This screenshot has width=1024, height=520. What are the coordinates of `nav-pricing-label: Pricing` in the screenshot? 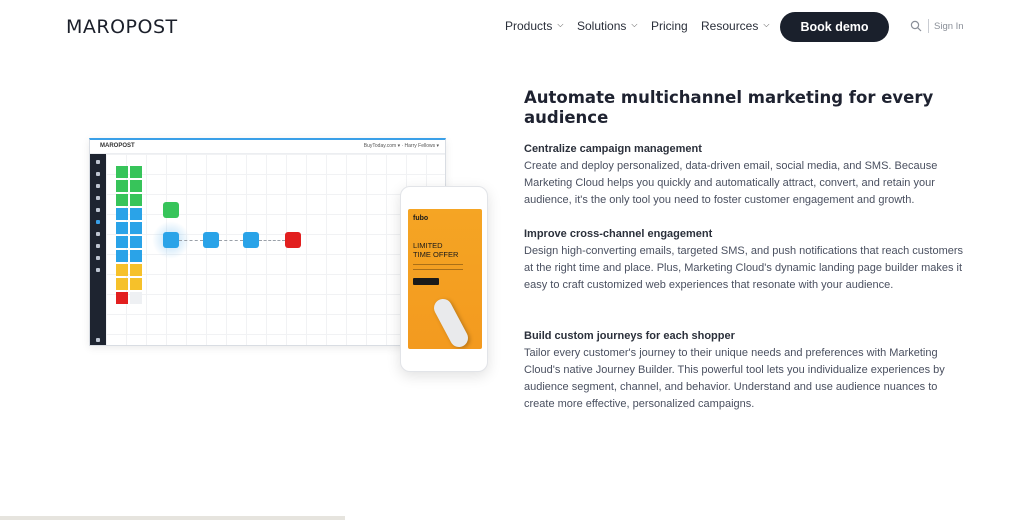 It's located at (669, 26).